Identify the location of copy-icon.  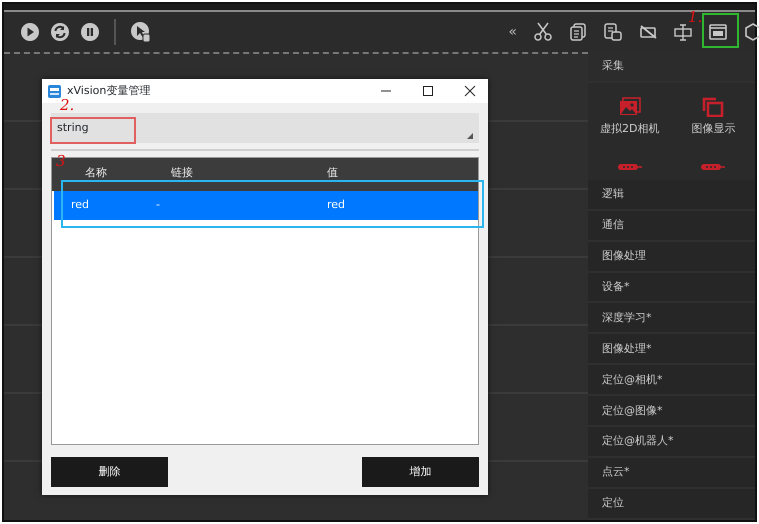
(578, 32).